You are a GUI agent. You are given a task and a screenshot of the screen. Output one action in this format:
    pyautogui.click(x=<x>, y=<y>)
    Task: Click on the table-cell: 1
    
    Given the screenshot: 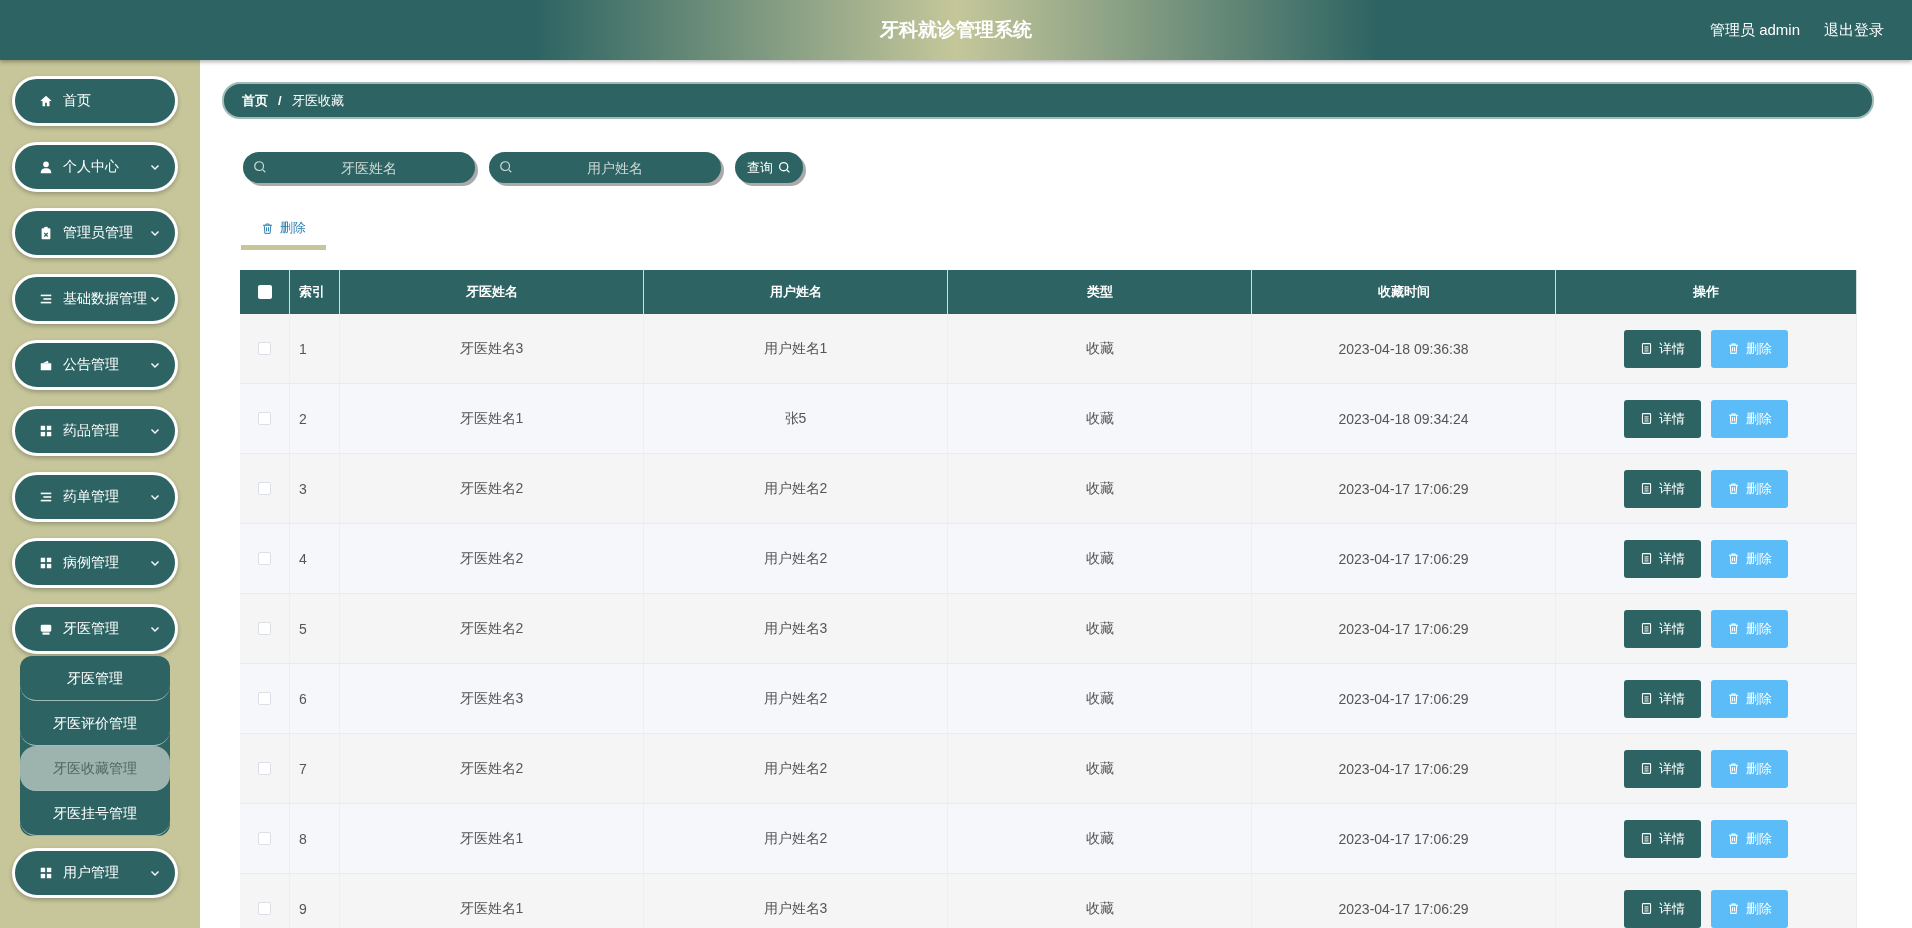 What is the action you would take?
    pyautogui.click(x=315, y=348)
    